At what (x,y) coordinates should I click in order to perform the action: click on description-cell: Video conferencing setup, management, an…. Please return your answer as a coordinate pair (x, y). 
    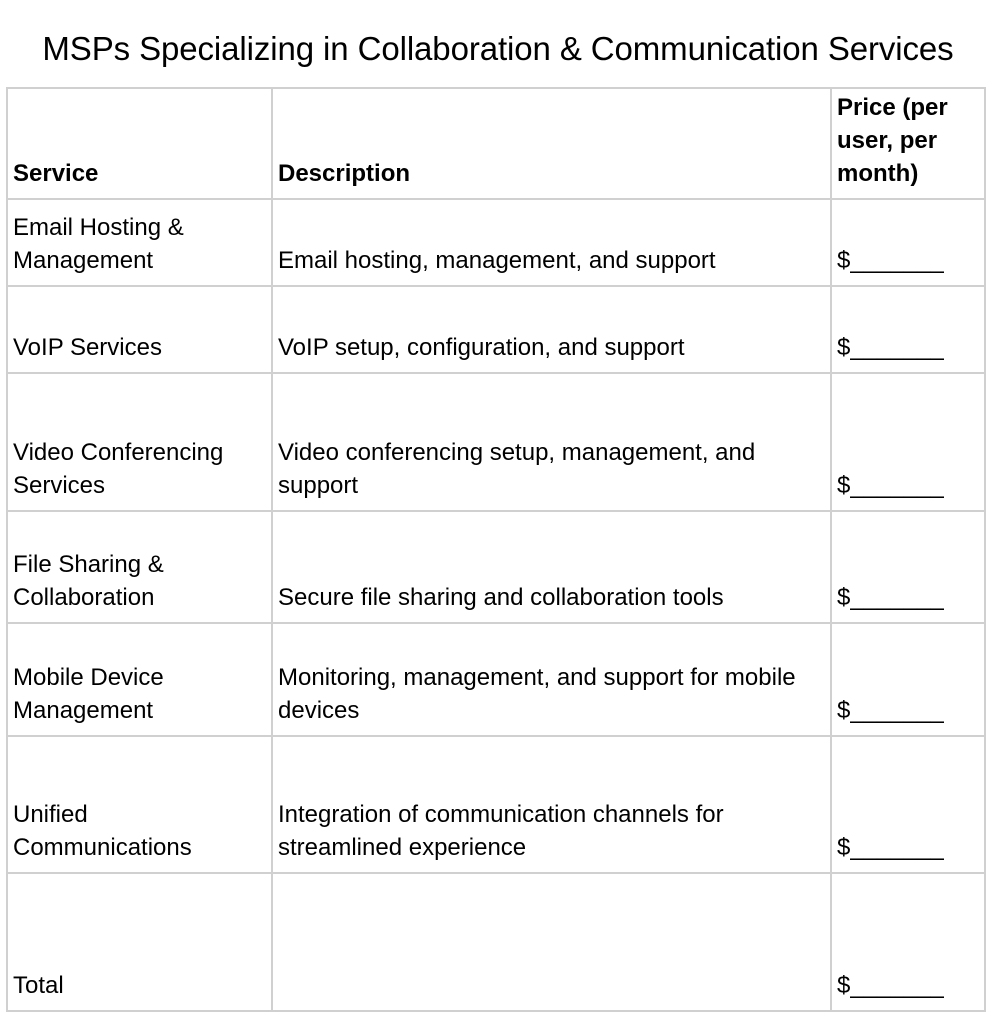
    Looking at the image, I should click on (551, 442).